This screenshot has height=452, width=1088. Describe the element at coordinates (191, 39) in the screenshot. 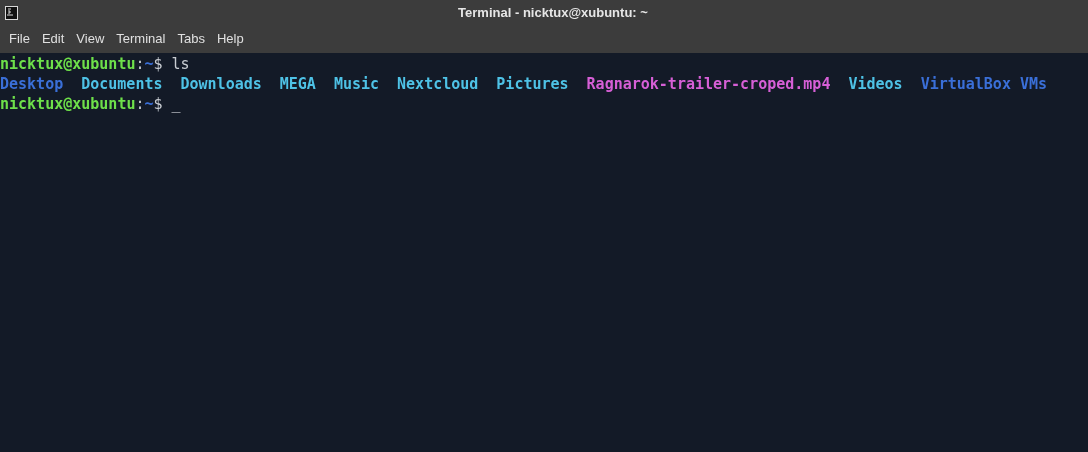

I see `menu-item: Tabs` at that location.